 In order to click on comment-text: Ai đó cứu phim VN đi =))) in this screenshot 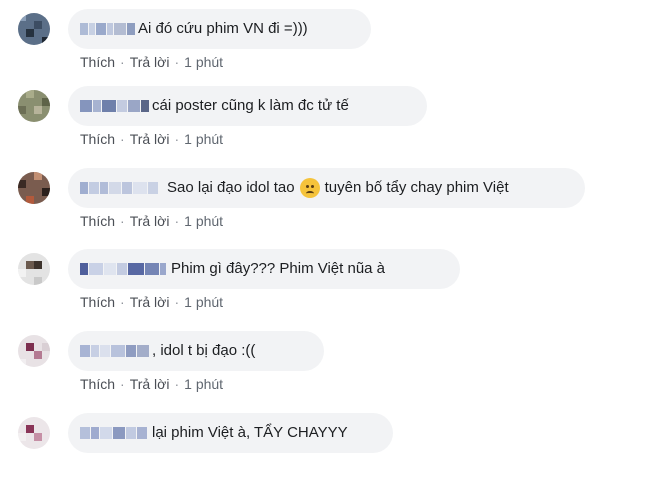, I will do `click(223, 28)`.